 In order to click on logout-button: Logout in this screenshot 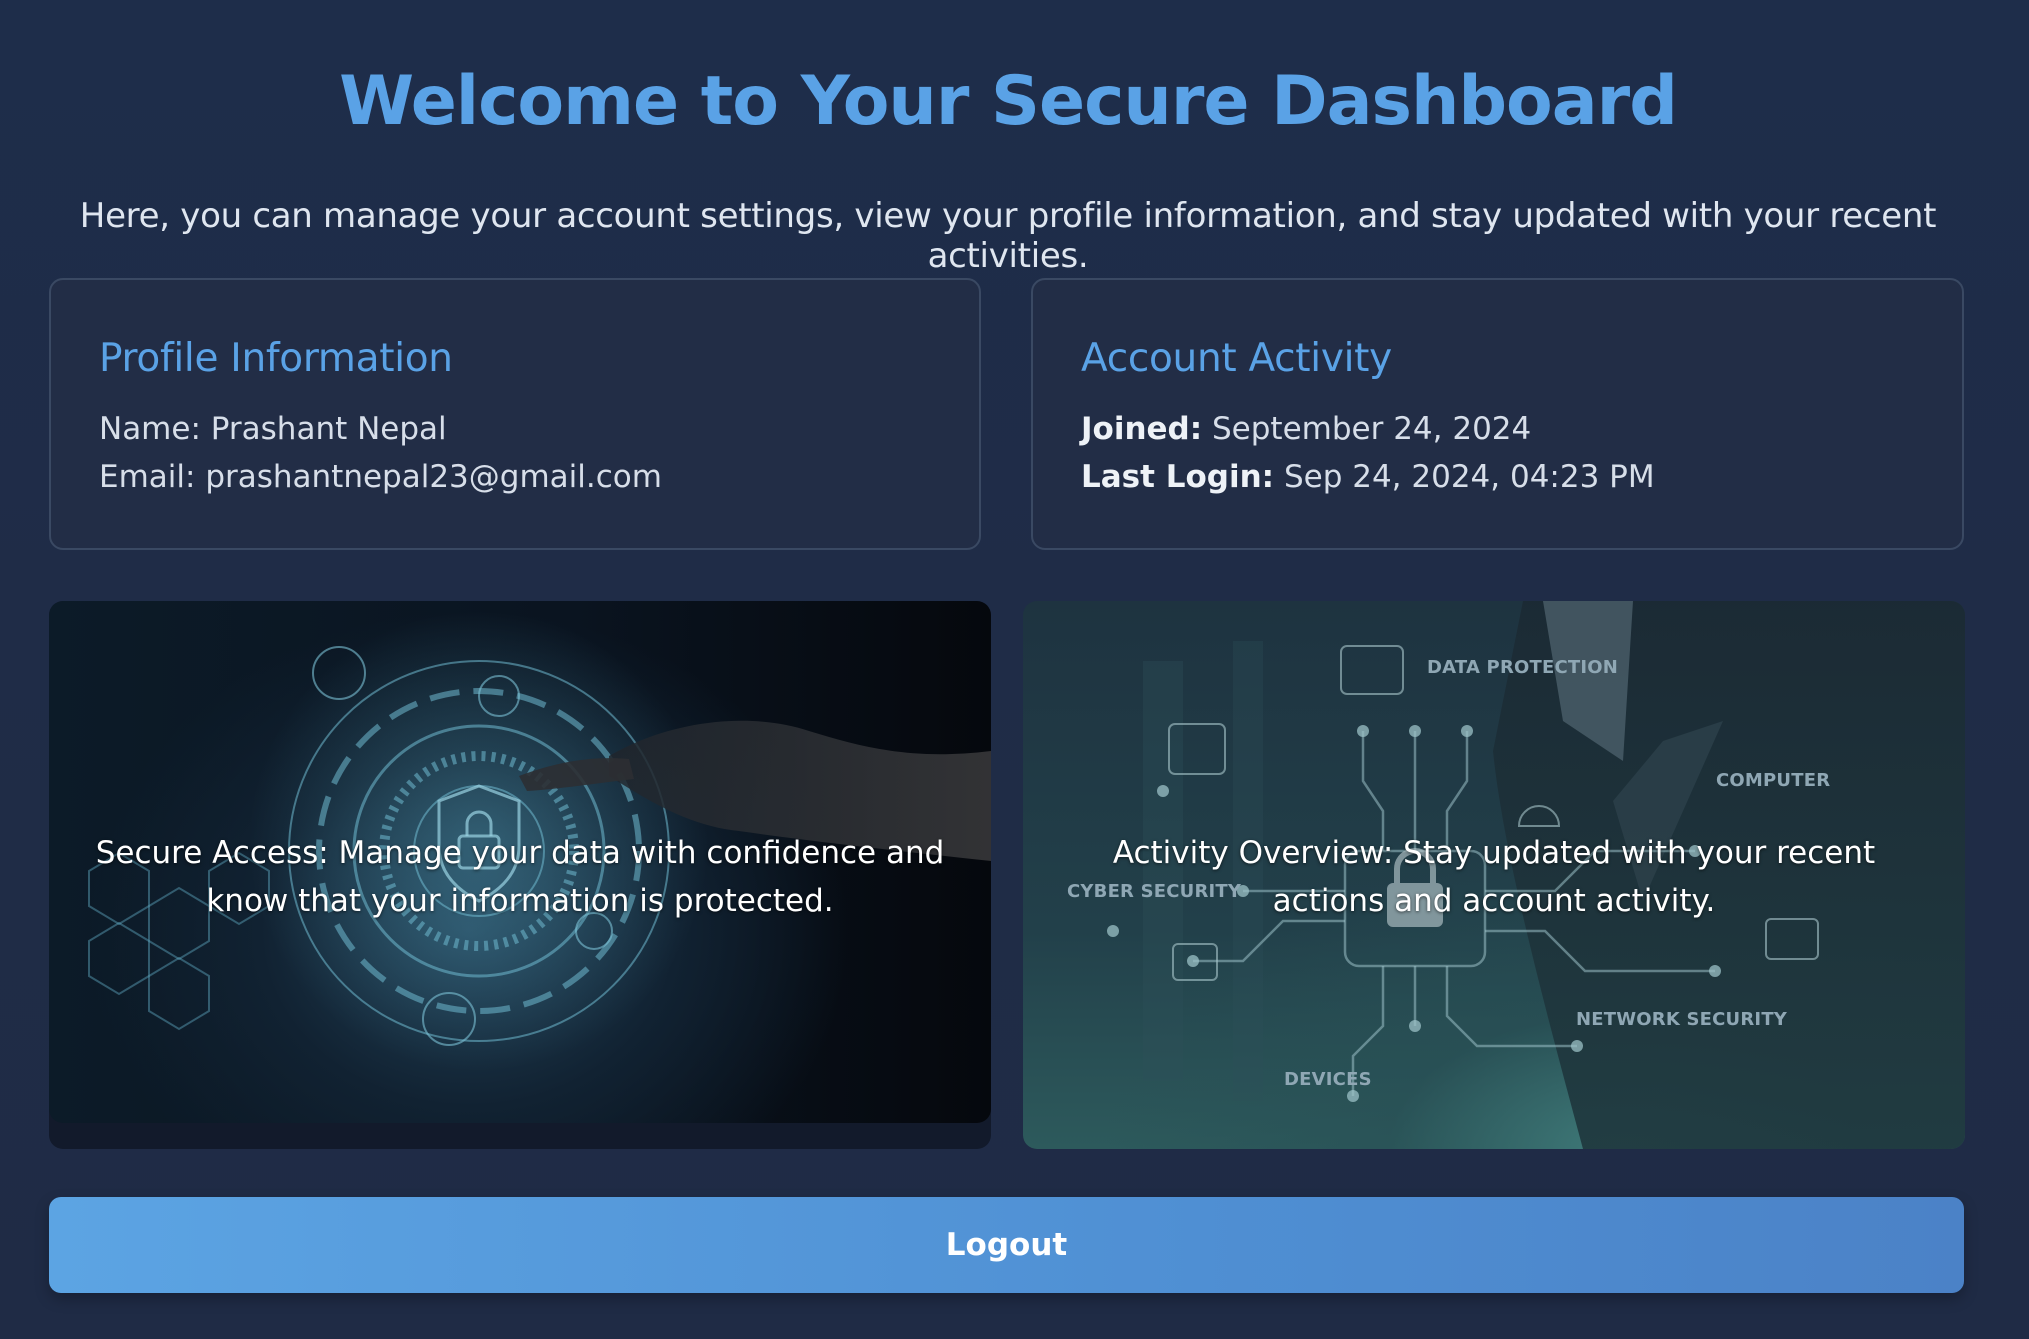, I will do `click(1006, 1245)`.